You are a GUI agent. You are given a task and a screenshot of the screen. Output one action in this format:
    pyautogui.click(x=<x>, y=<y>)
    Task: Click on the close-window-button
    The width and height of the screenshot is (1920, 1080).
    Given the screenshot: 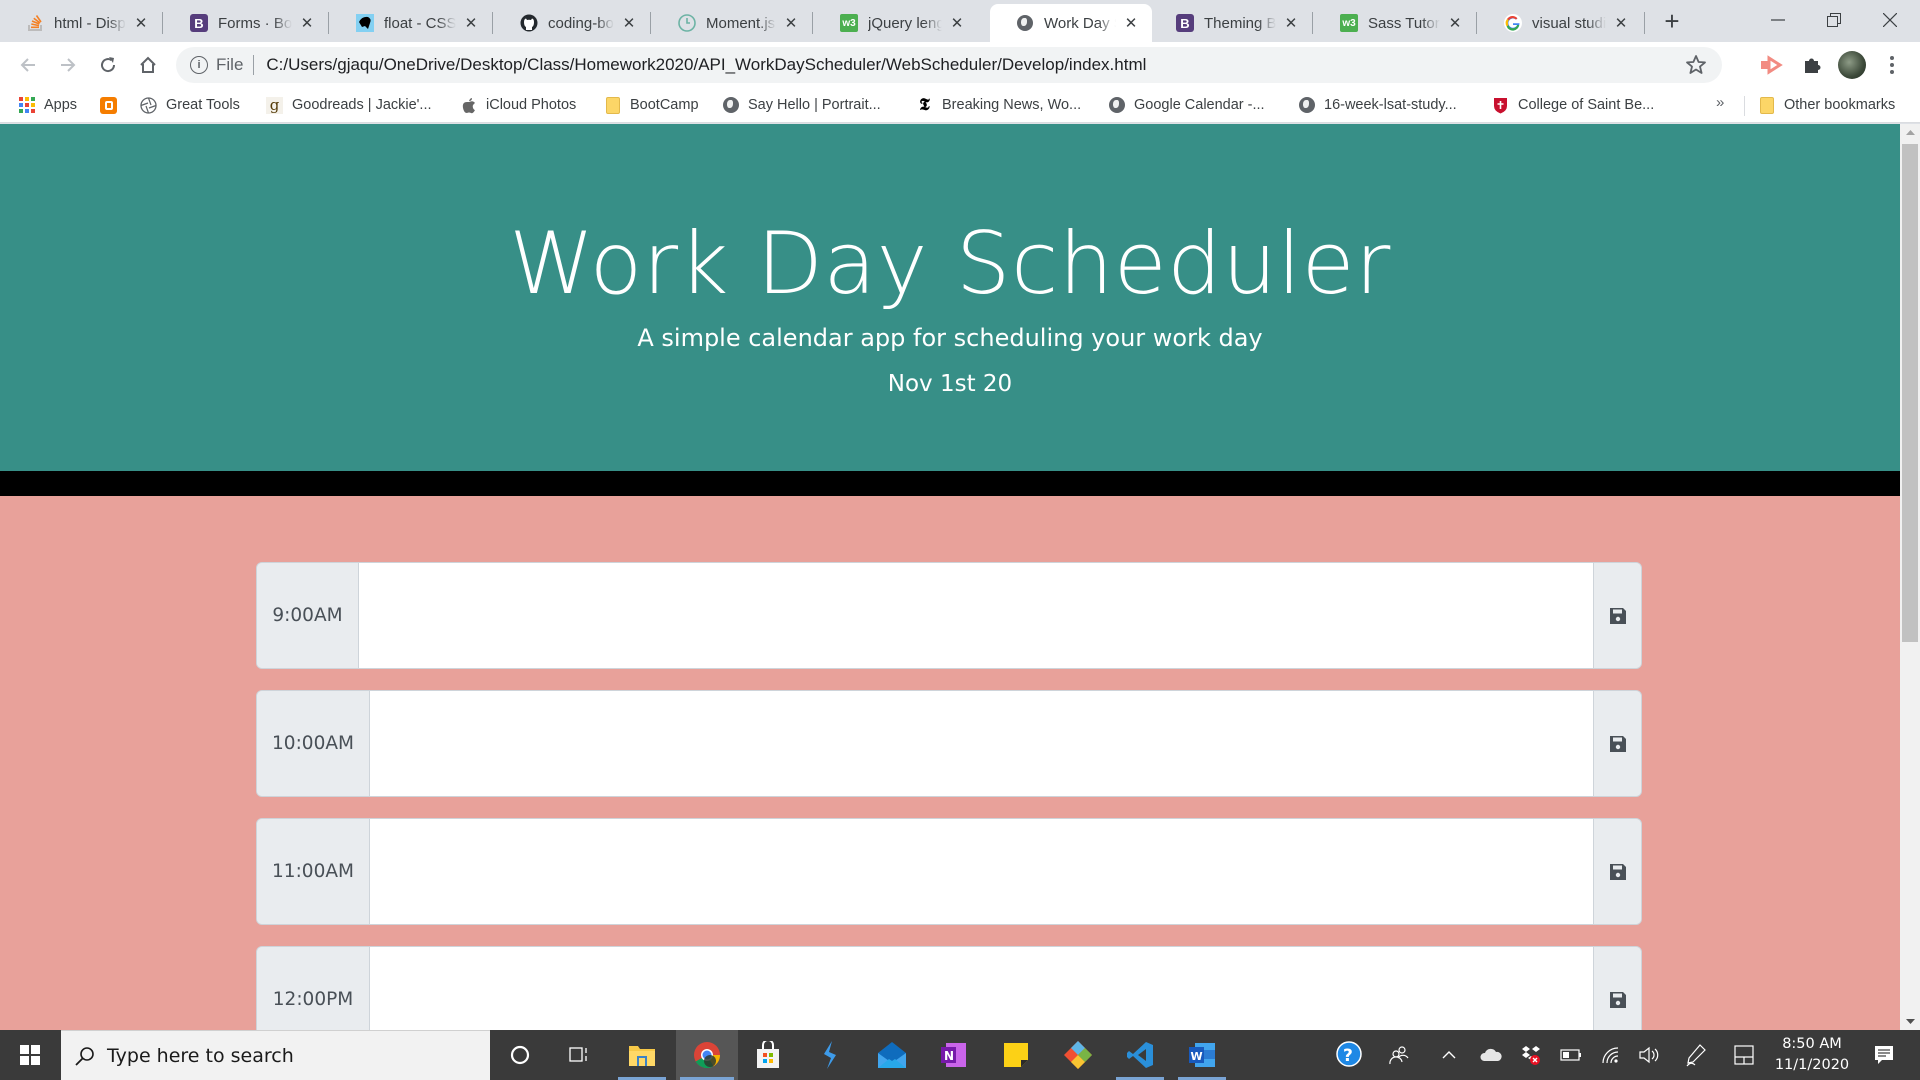 What is the action you would take?
    pyautogui.click(x=1890, y=20)
    